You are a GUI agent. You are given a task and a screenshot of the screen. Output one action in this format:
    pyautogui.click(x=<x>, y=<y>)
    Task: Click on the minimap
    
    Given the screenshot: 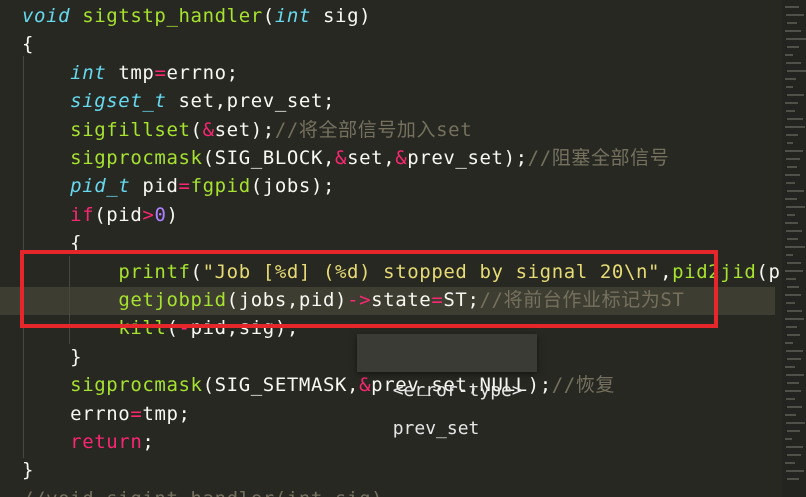 What is the action you would take?
    pyautogui.click(x=794, y=248)
    